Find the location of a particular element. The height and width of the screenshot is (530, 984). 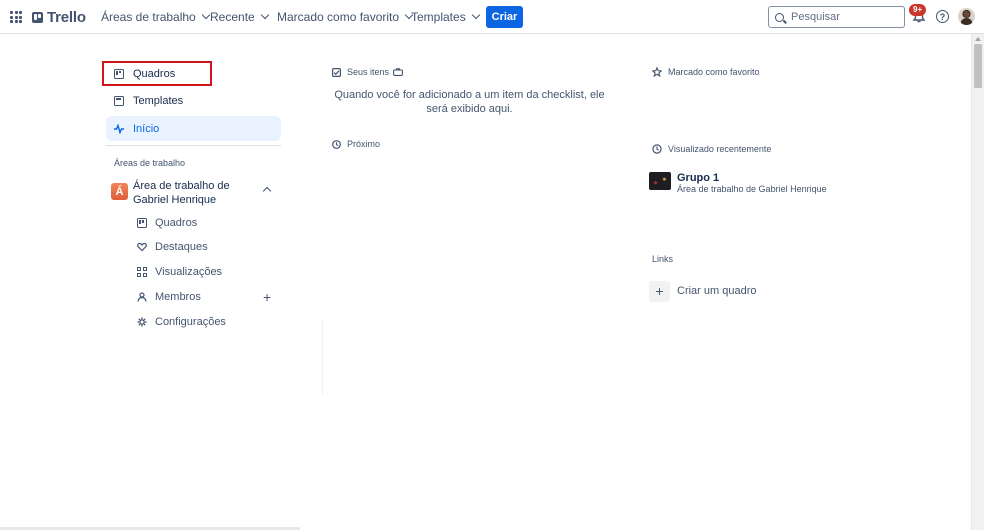

my-items-heading: Seus itens is located at coordinates (367, 72).